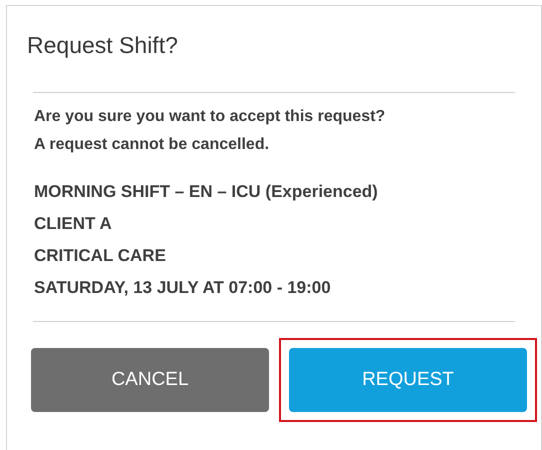  Describe the element at coordinates (150, 380) in the screenshot. I see `cancel-button: CANCEL` at that location.